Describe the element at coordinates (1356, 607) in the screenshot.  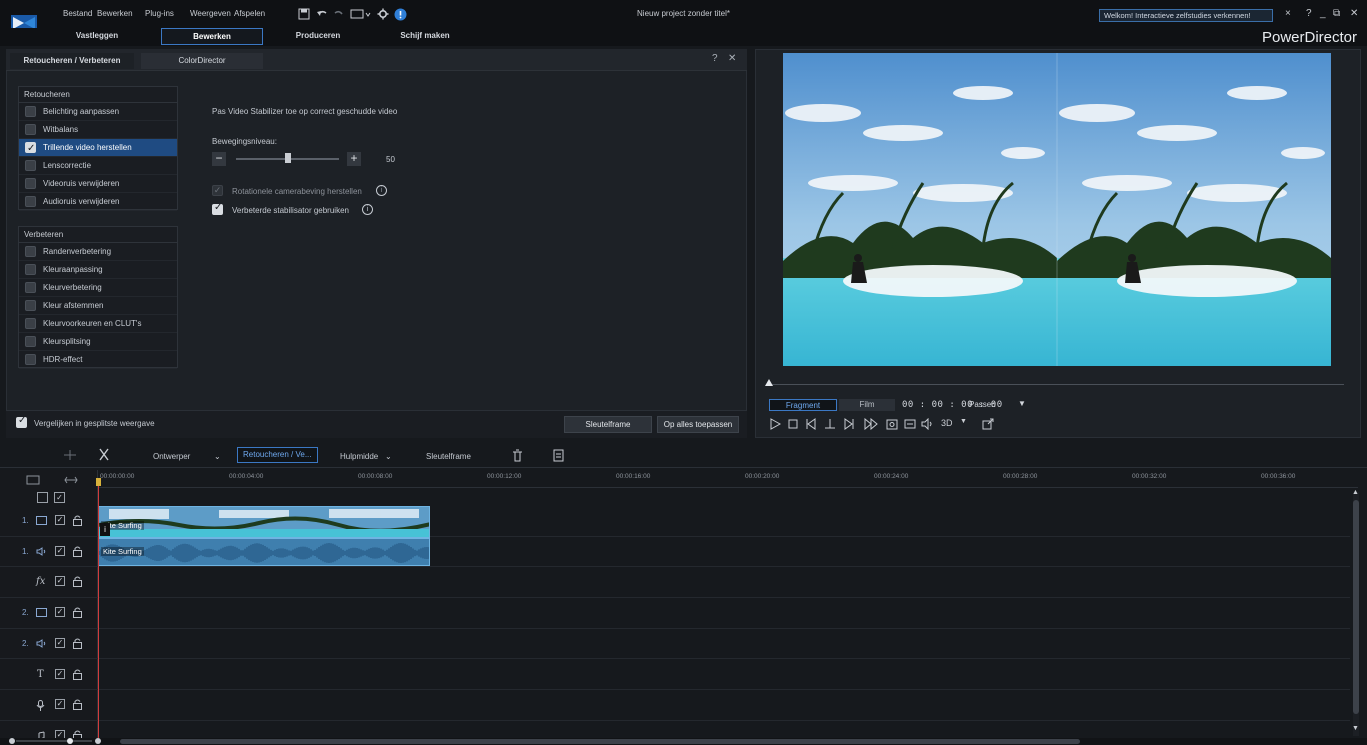
I see `vertical-scroll-thumb` at that location.